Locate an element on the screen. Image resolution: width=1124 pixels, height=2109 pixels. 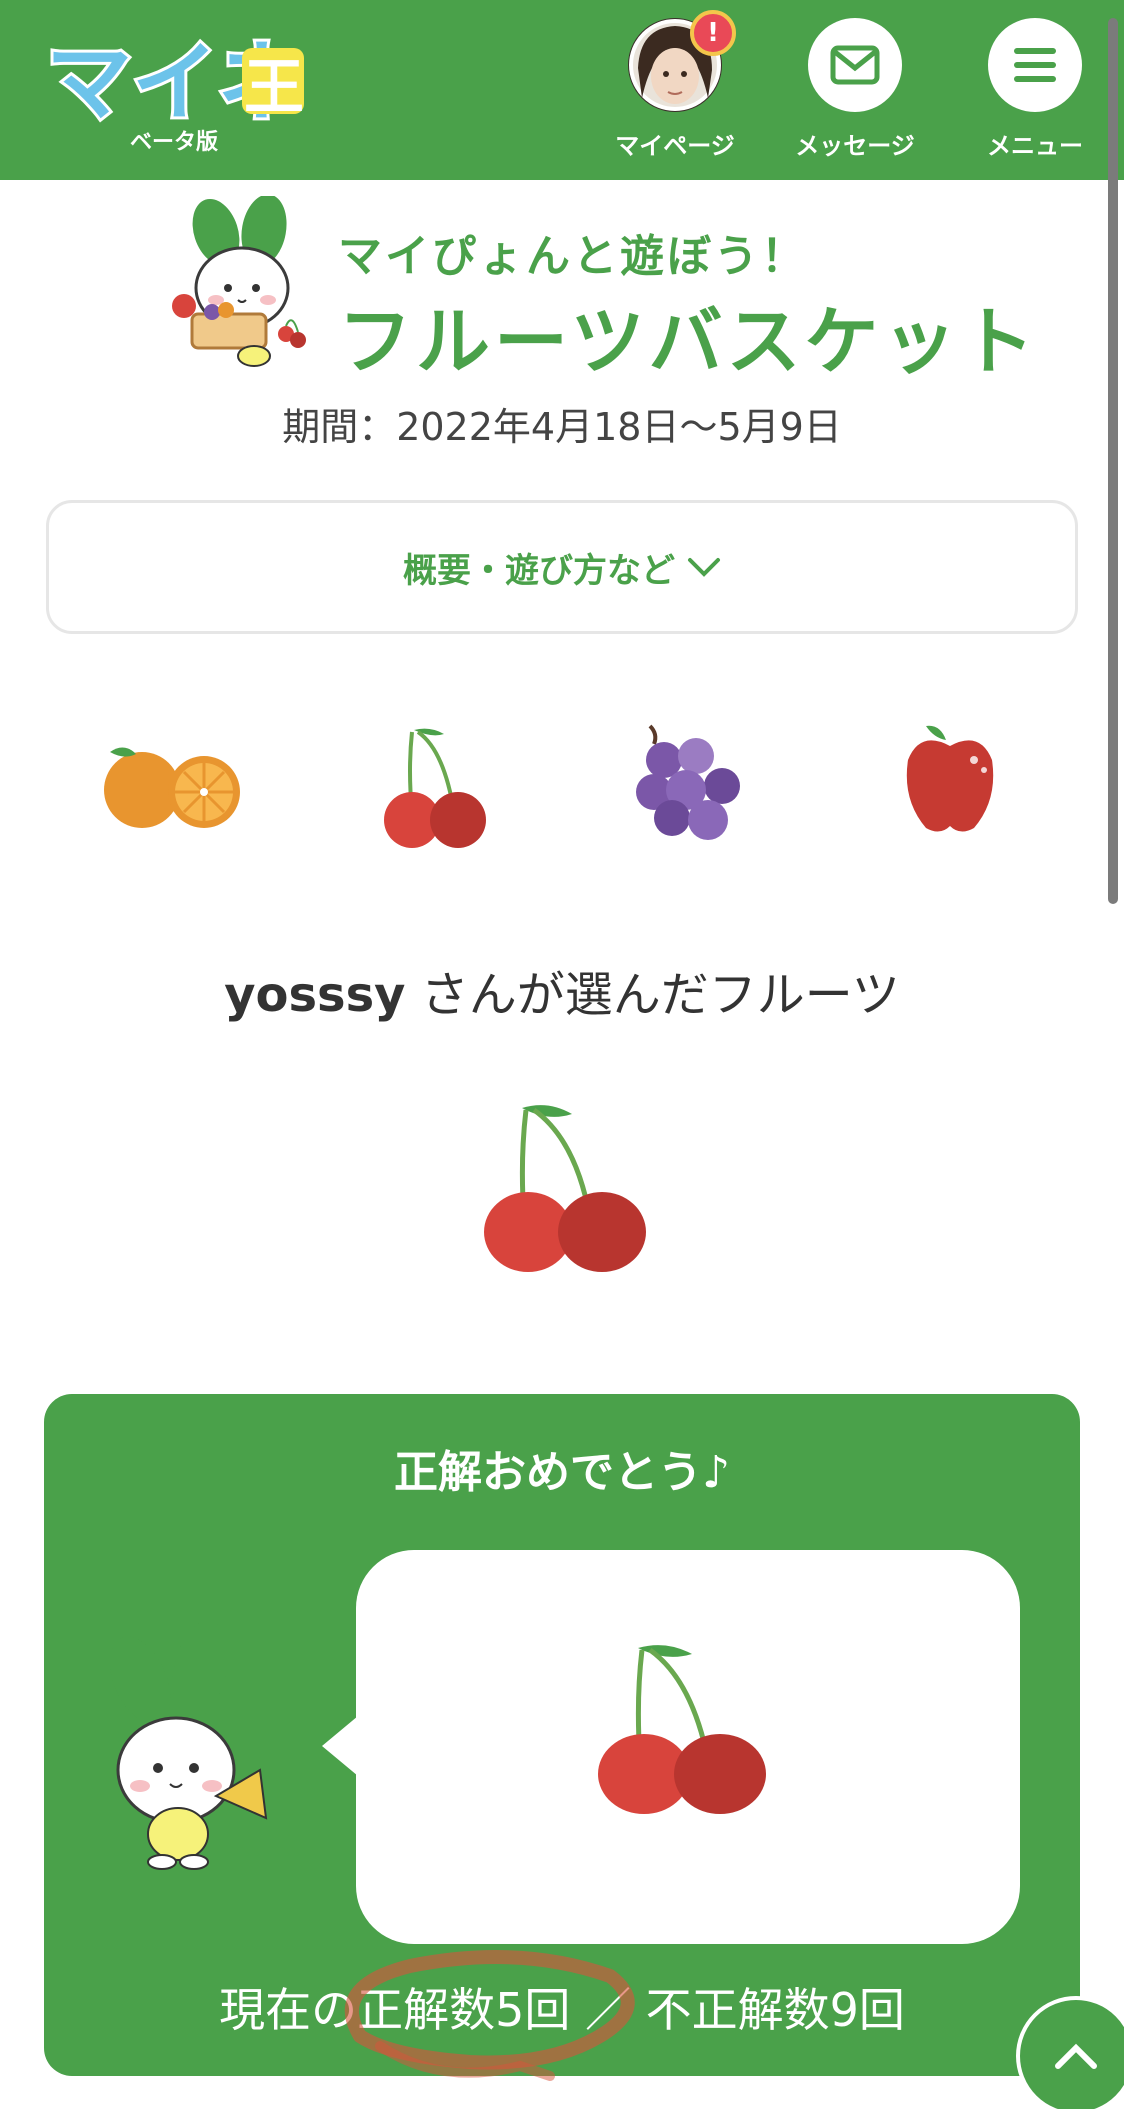
apple-icon is located at coordinates (950, 780).